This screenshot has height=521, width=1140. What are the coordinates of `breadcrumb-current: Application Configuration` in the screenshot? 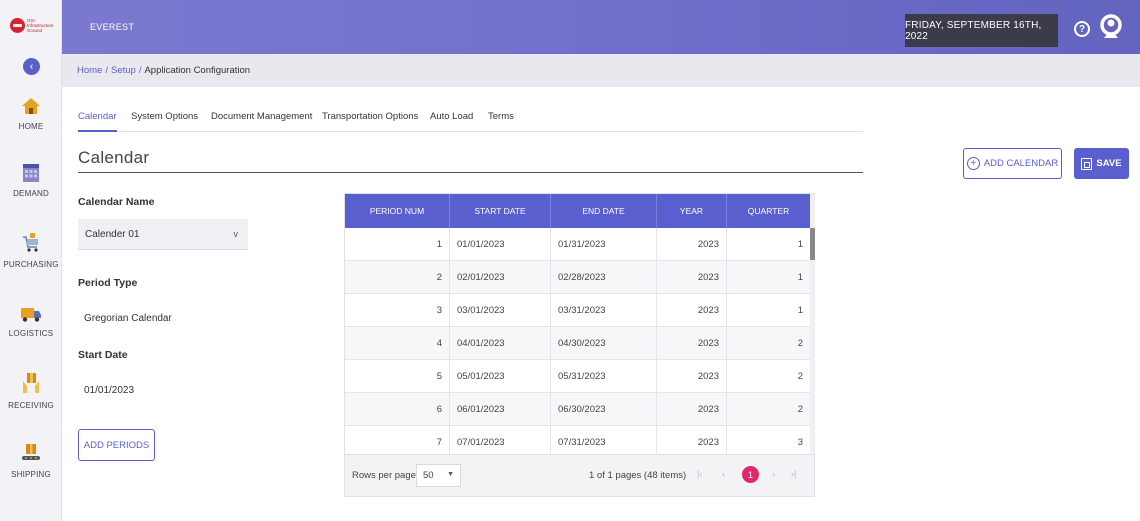 It's located at (197, 70).